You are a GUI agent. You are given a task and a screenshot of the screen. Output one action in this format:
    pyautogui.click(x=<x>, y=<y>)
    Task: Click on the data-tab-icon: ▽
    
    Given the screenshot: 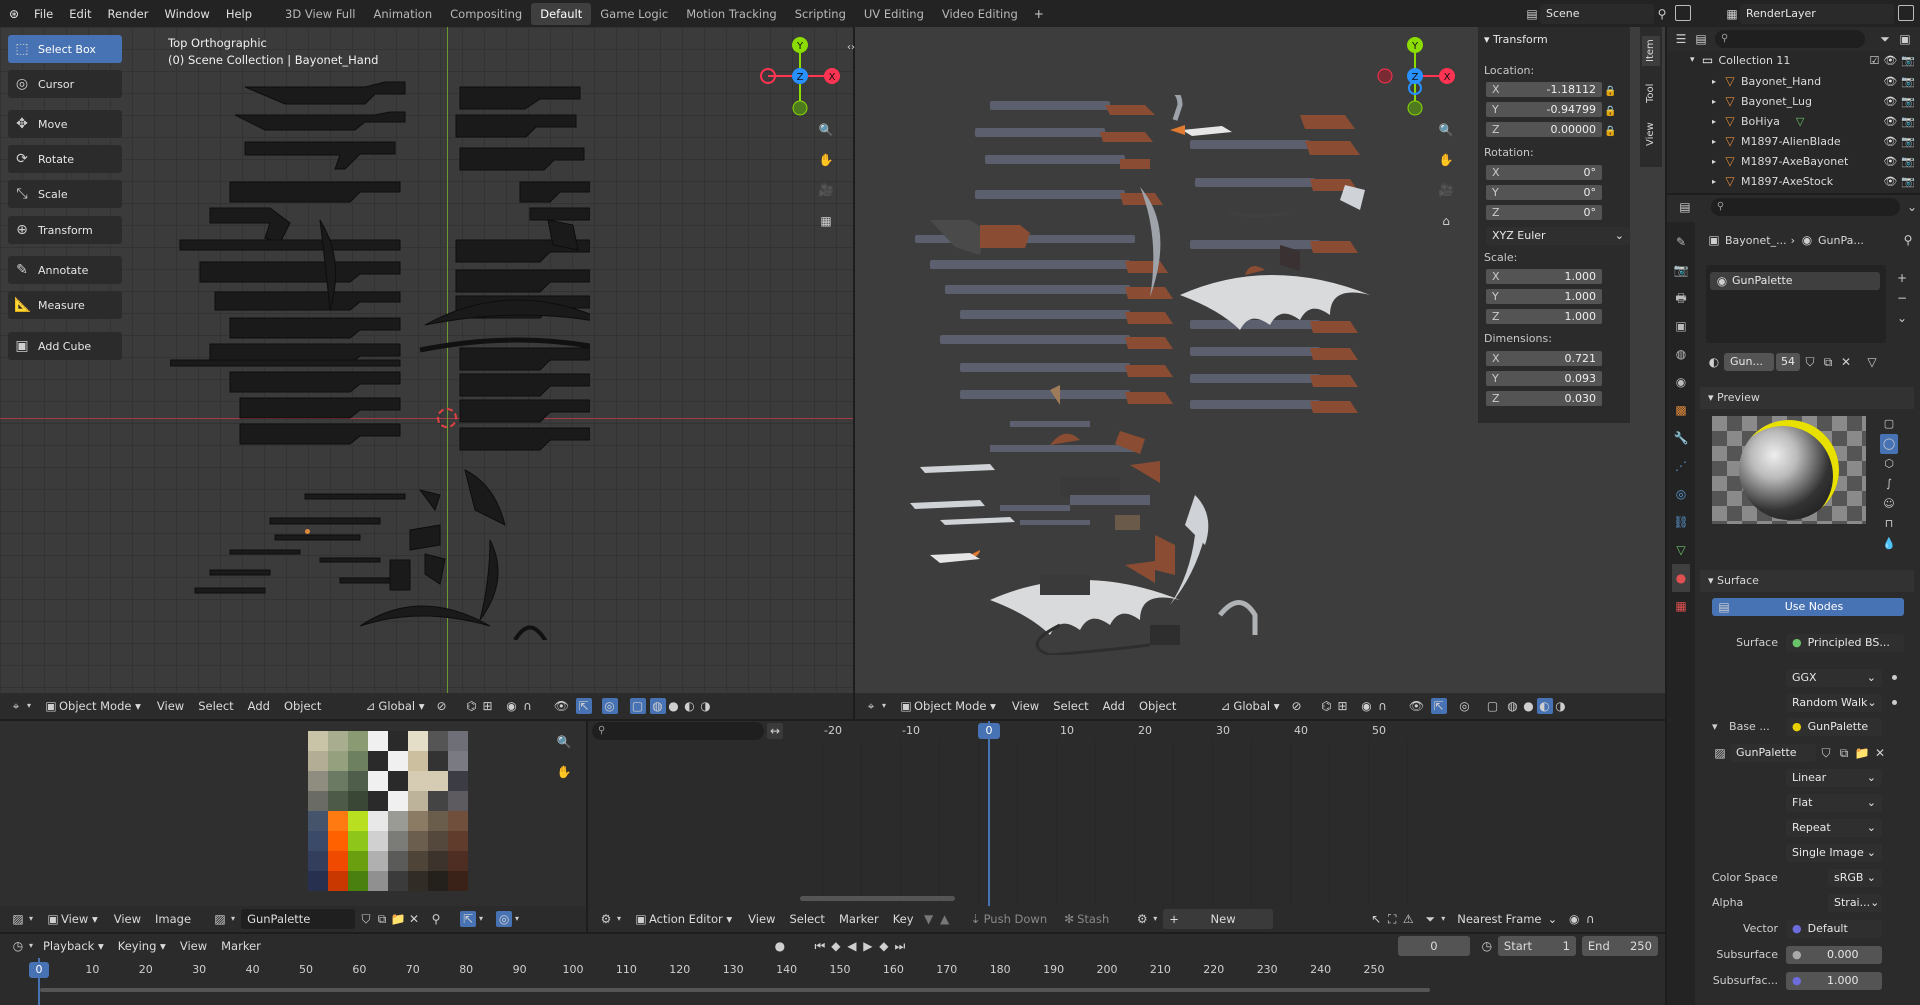 What is the action you would take?
    pyautogui.click(x=1681, y=550)
    